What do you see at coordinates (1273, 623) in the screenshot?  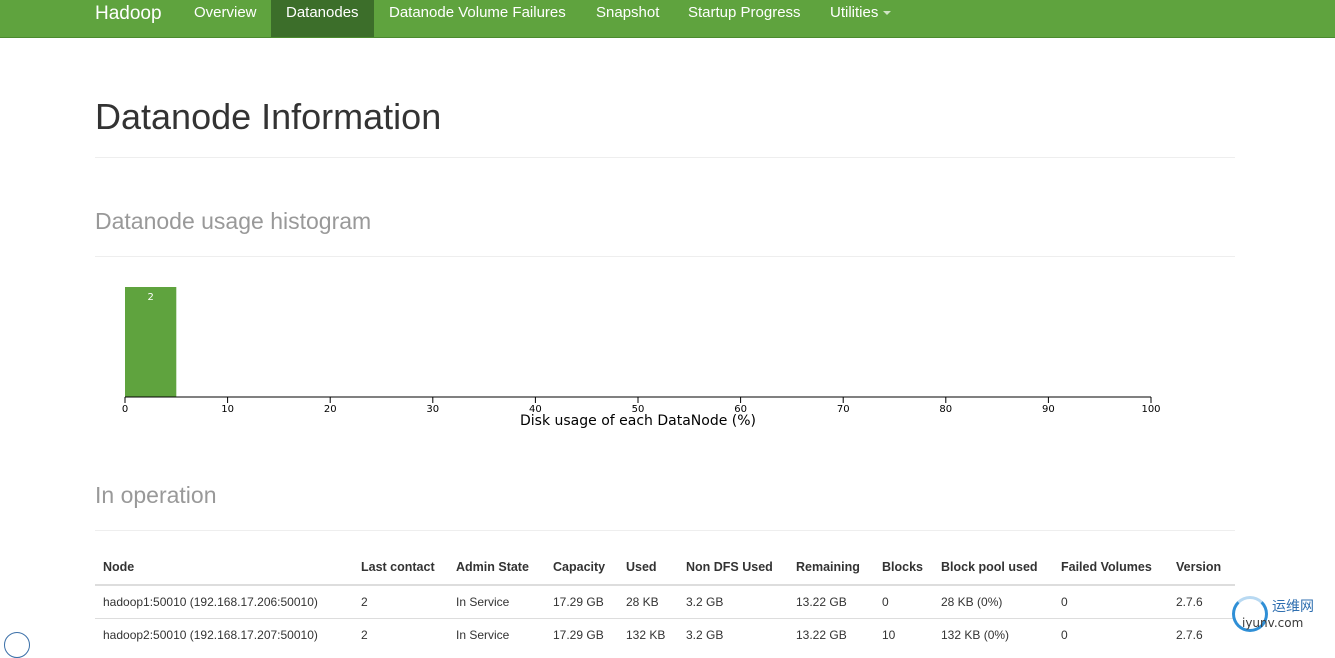 I see `watermark-url-text: iyunv.com` at bounding box center [1273, 623].